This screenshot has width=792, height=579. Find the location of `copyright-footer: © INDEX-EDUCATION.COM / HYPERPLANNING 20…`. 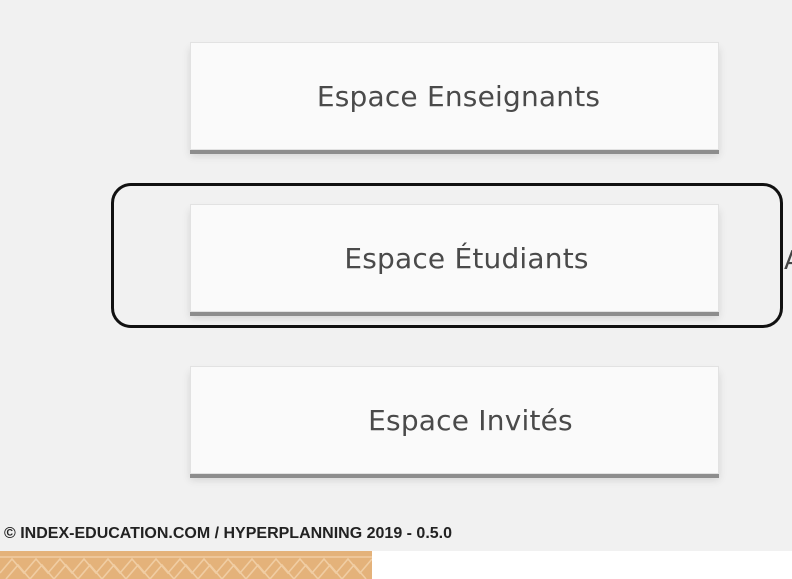

copyright-footer: © INDEX-EDUCATION.COM / HYPERPLANNING 20… is located at coordinates (228, 533).